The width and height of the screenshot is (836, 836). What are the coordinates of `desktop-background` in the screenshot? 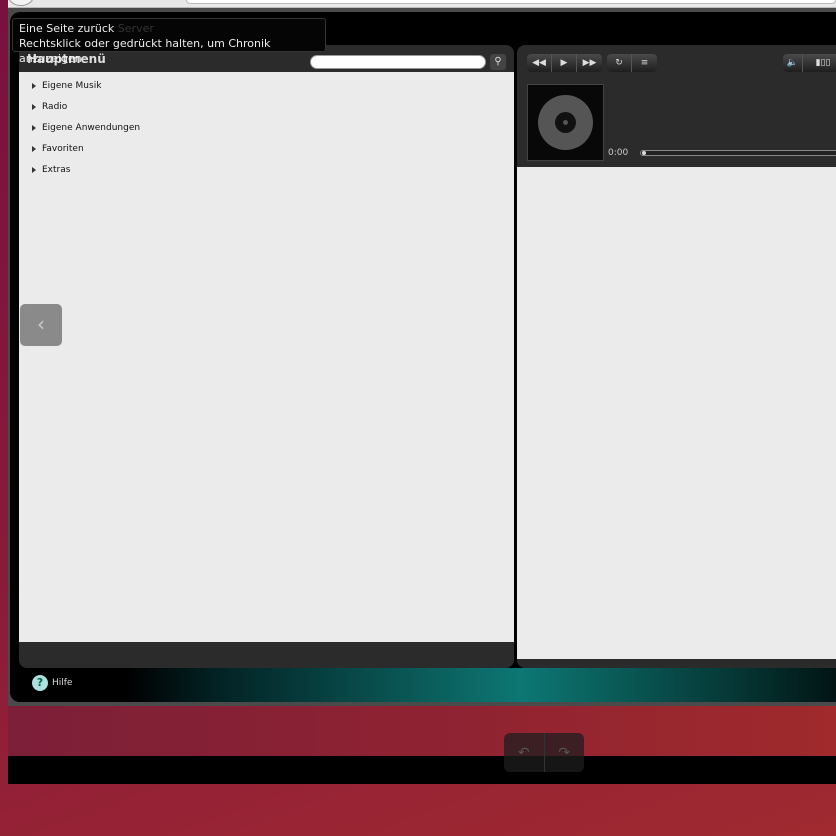 It's located at (422, 731).